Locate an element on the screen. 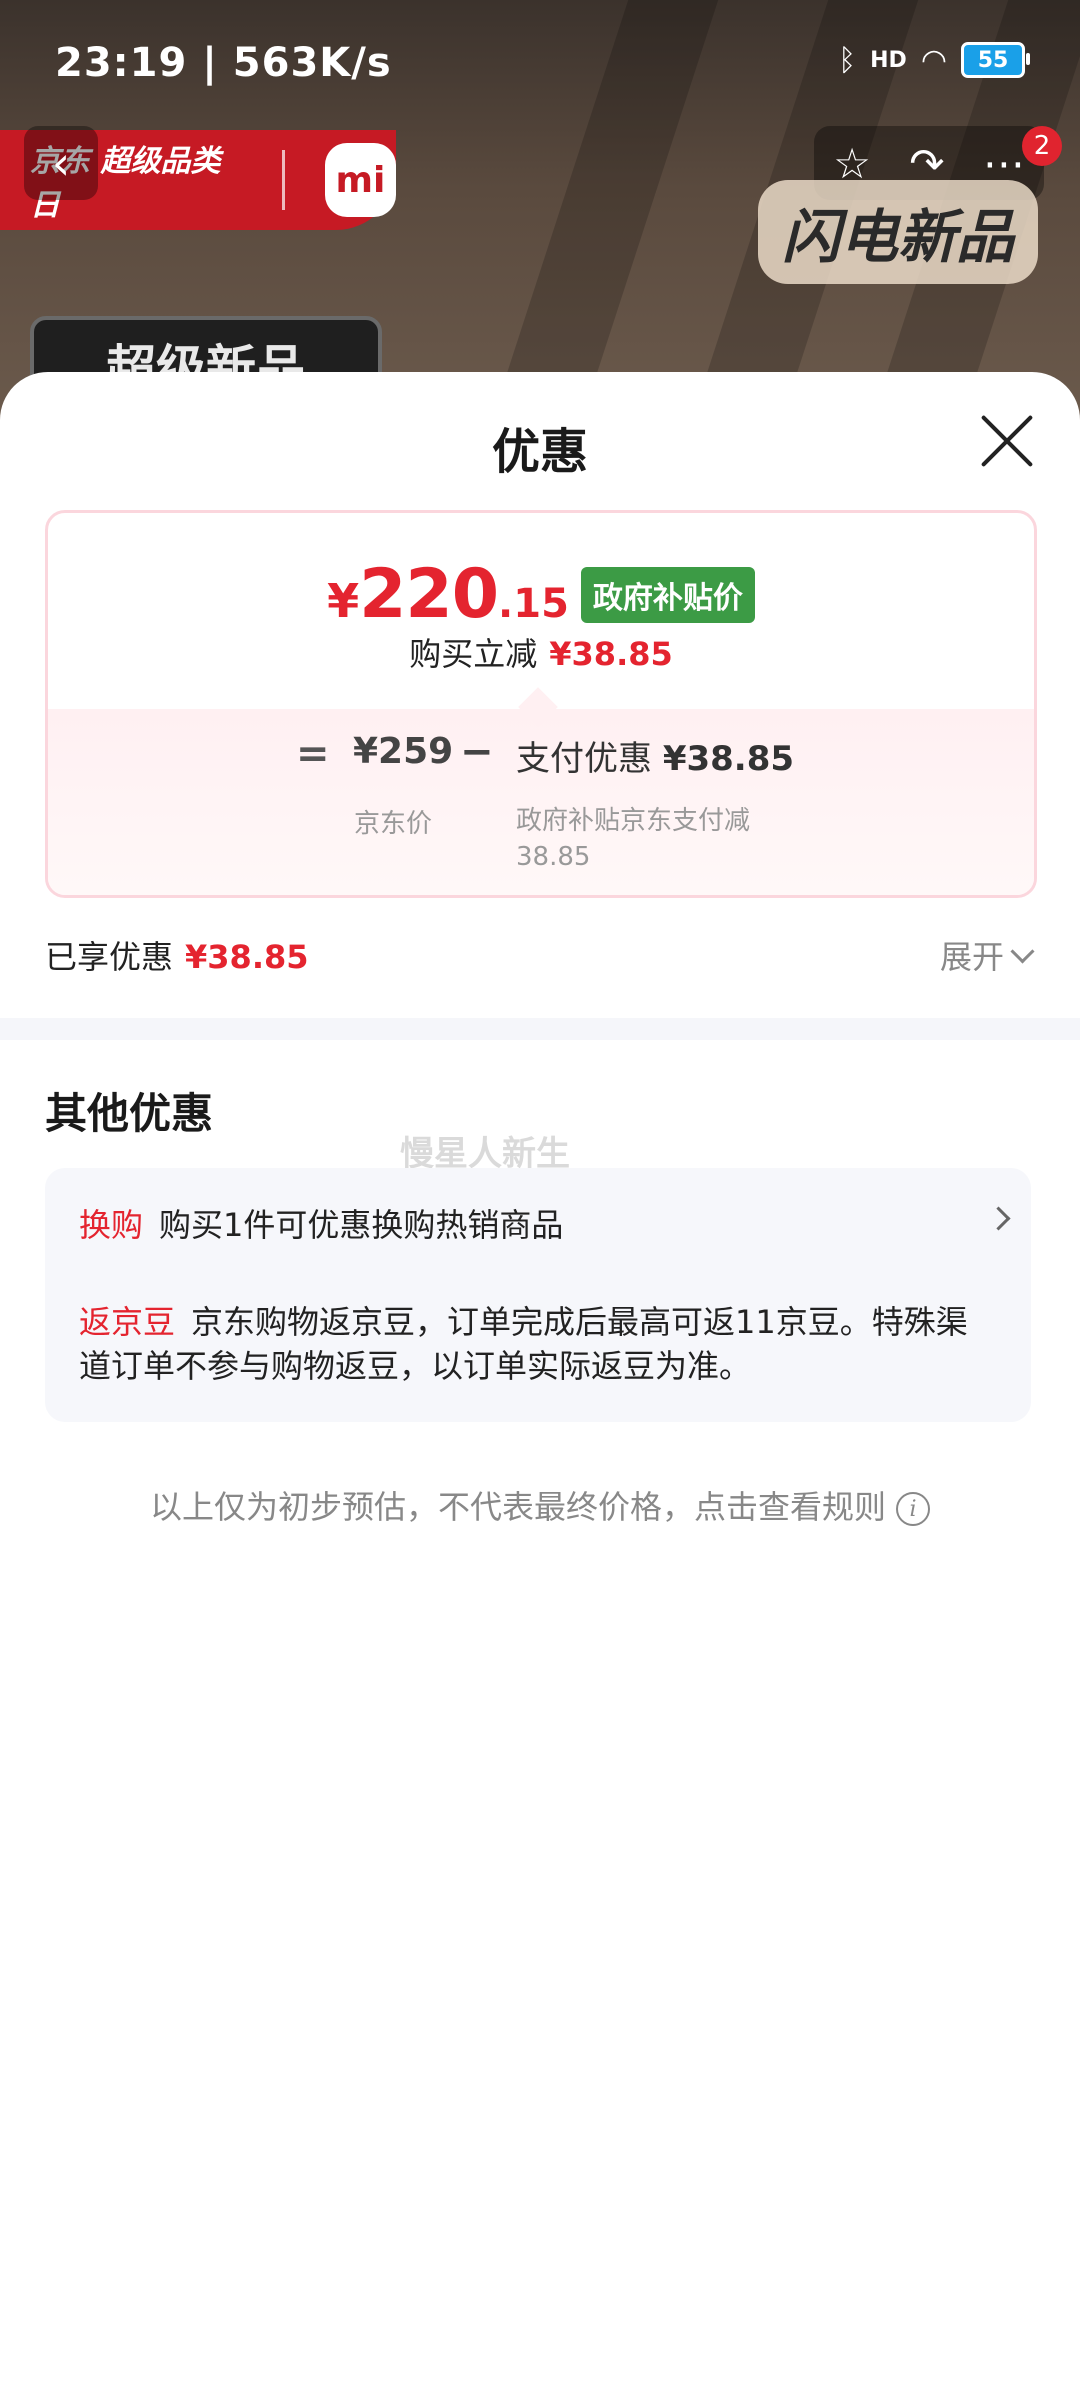  price-integer: 220 is located at coordinates (429, 594).